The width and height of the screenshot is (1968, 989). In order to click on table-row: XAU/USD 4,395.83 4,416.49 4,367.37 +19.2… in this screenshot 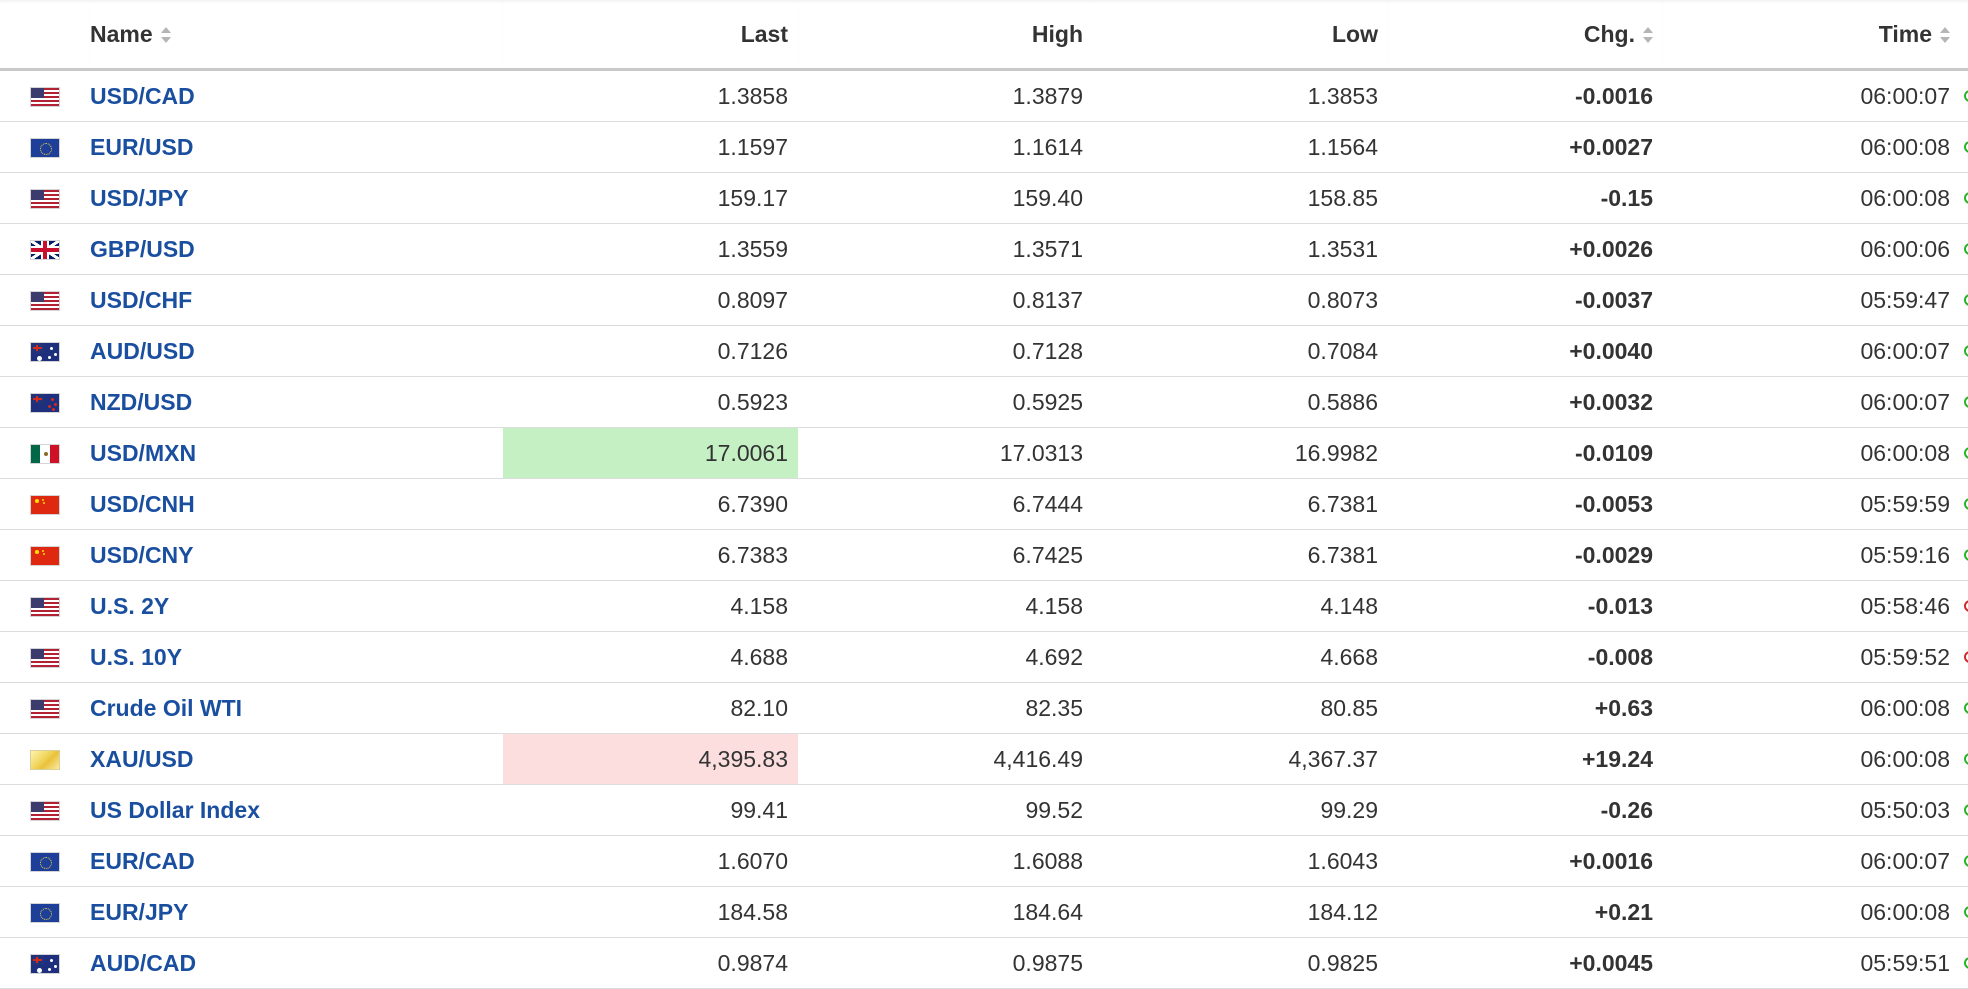, I will do `click(984, 759)`.